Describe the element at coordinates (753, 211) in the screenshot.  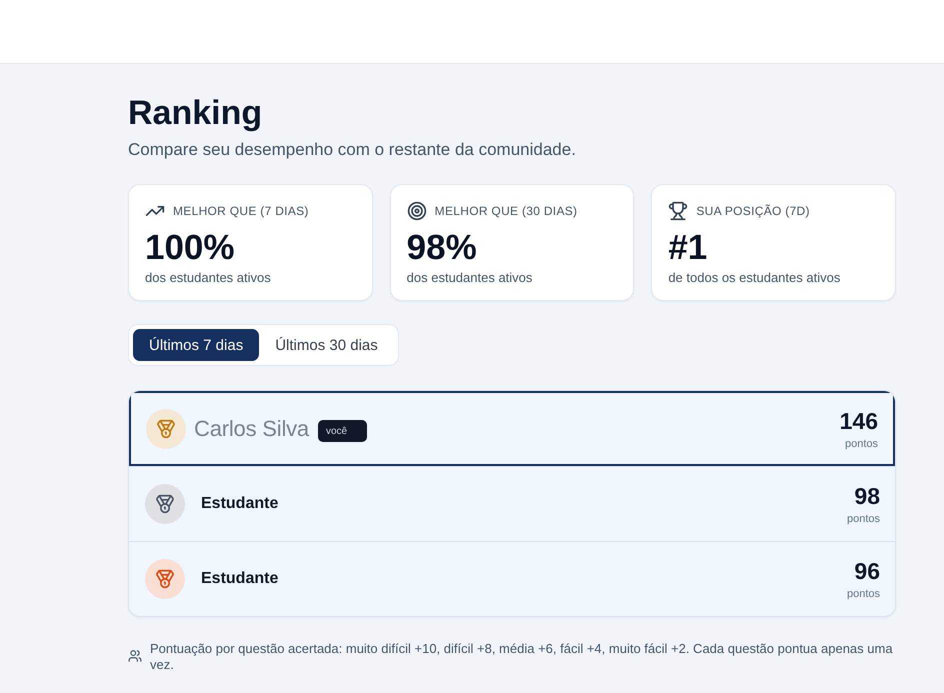
I see `stat-label: SUA POSIÇÃO (7D)` at that location.